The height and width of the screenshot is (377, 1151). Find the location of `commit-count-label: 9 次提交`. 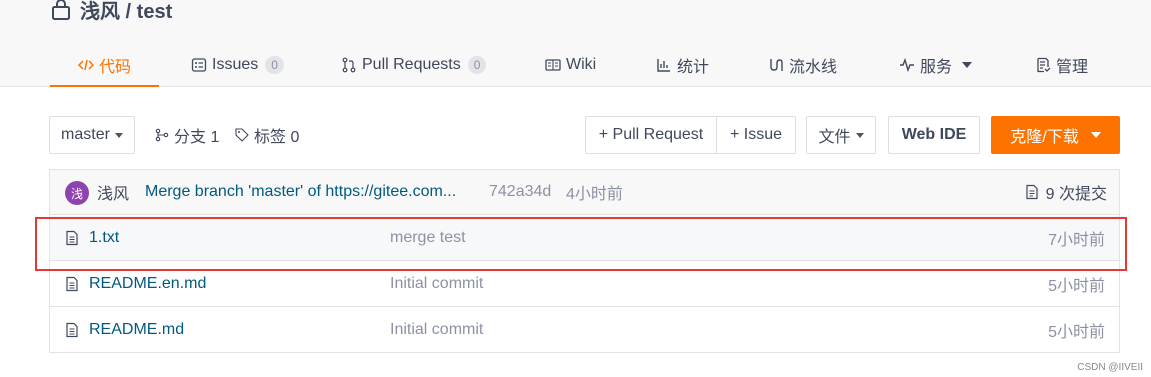

commit-count-label: 9 次提交 is located at coordinates (1076, 194).